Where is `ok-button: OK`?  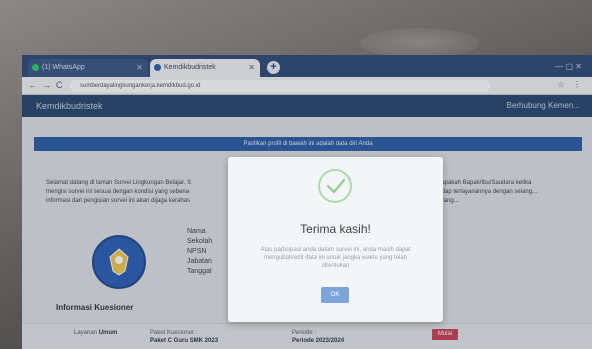
ok-button: OK is located at coordinates (335, 295).